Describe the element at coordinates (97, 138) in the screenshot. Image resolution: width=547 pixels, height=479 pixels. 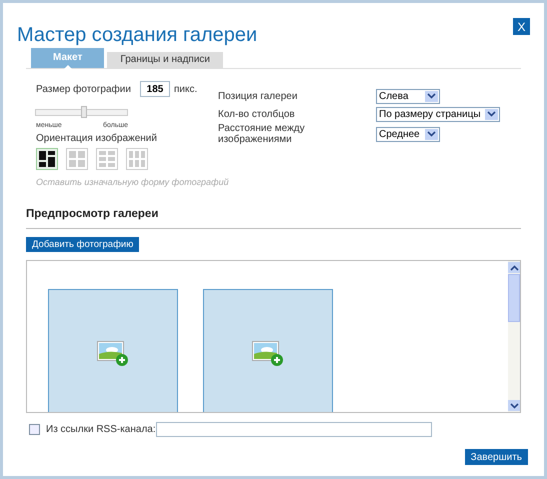
I see `orientation-label: Ориентация изображений` at that location.